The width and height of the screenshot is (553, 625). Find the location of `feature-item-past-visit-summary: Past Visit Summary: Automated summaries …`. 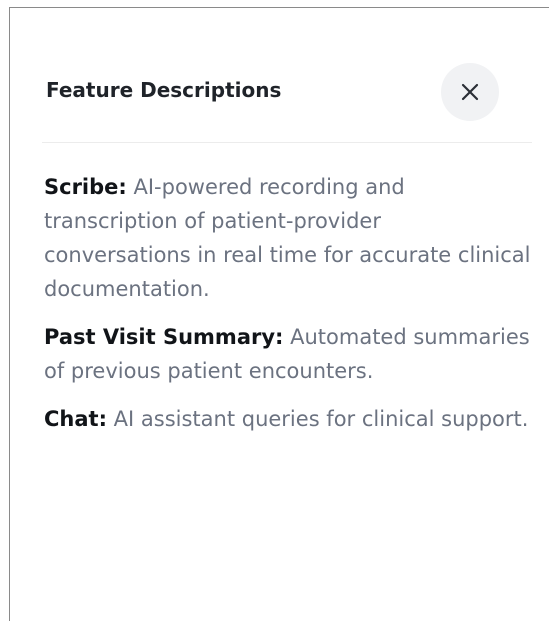

feature-item-past-visit-summary: Past Visit Summary: Automated summaries … is located at coordinates (289, 354).